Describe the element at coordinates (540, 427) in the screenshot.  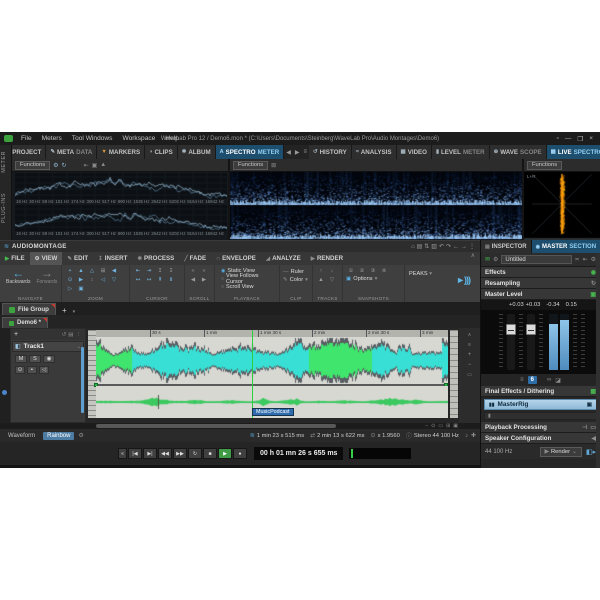
I see `playback-processing-section-header: Playback Processing ⊣ ▭` at that location.